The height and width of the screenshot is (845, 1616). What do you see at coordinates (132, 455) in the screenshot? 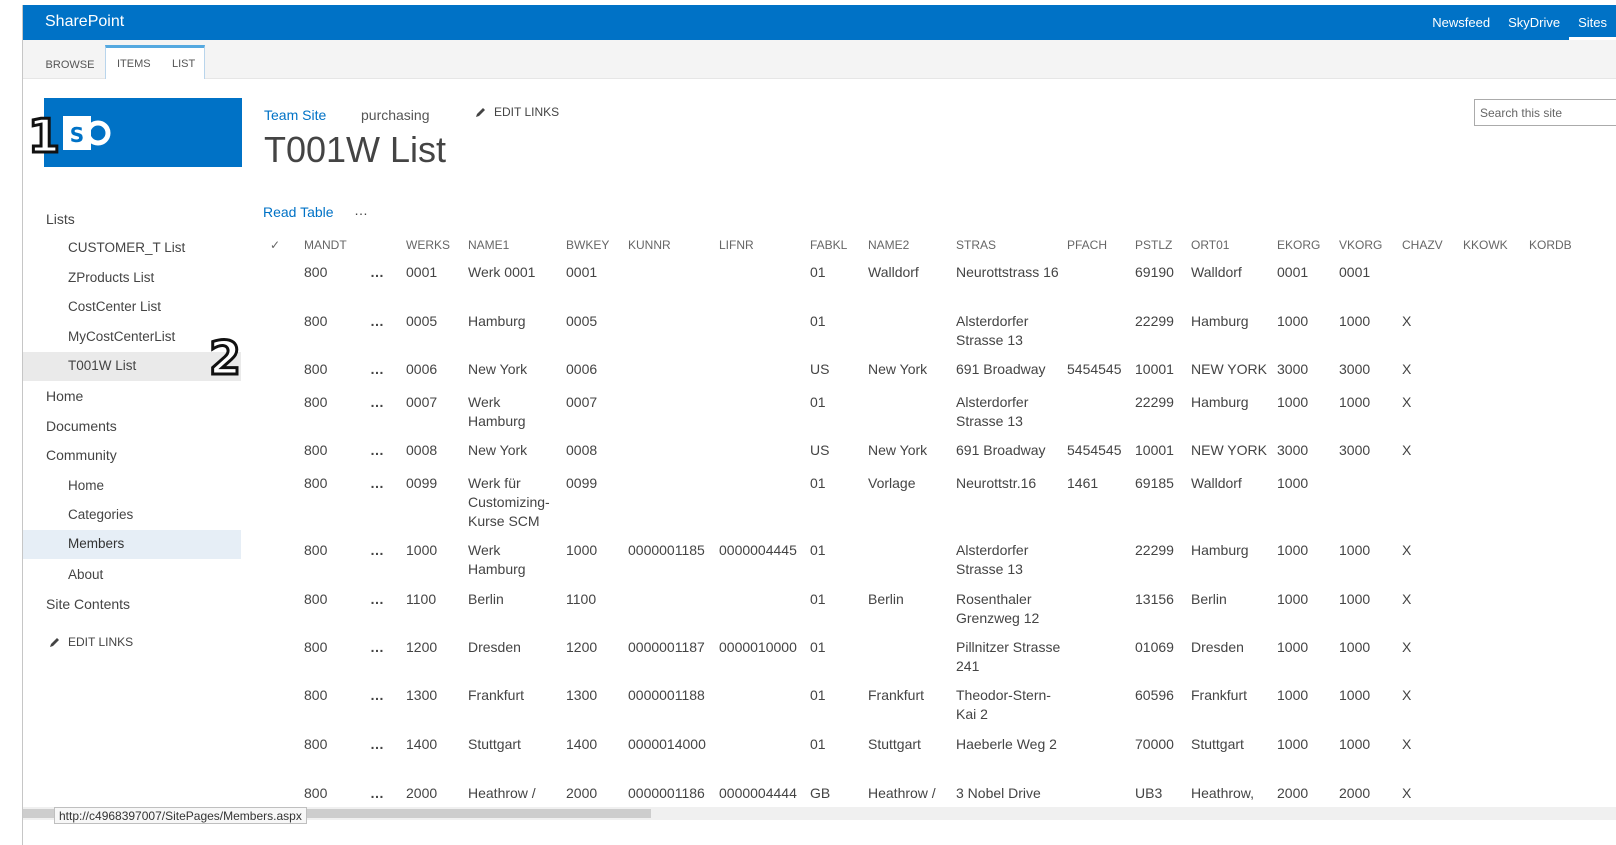
I see `nav-item-community: Community` at bounding box center [132, 455].